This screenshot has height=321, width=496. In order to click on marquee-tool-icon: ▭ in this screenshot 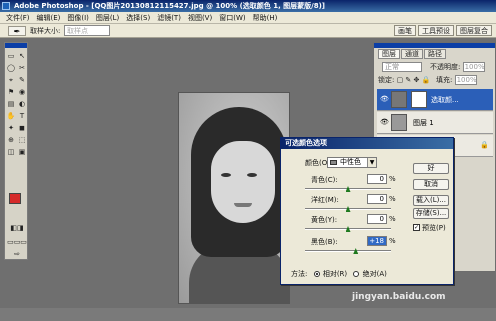, I will do `click(11, 56)`.